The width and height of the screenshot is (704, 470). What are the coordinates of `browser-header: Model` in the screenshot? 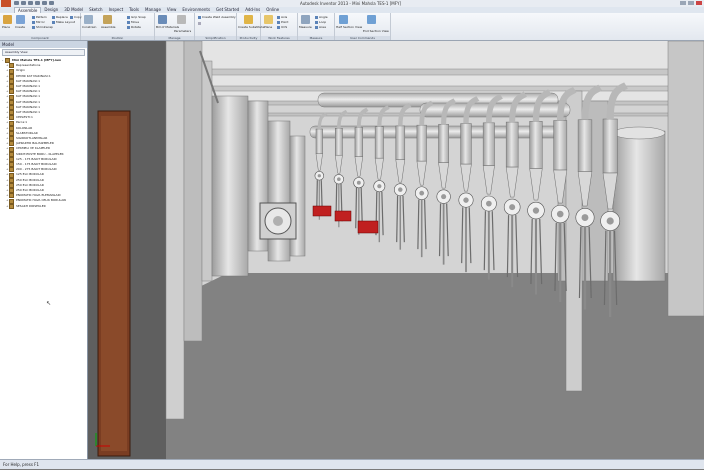 It's located at (43, 44).